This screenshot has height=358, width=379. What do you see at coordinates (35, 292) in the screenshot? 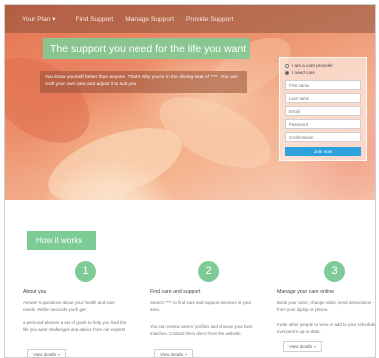
I see `step-title: About you` at bounding box center [35, 292].